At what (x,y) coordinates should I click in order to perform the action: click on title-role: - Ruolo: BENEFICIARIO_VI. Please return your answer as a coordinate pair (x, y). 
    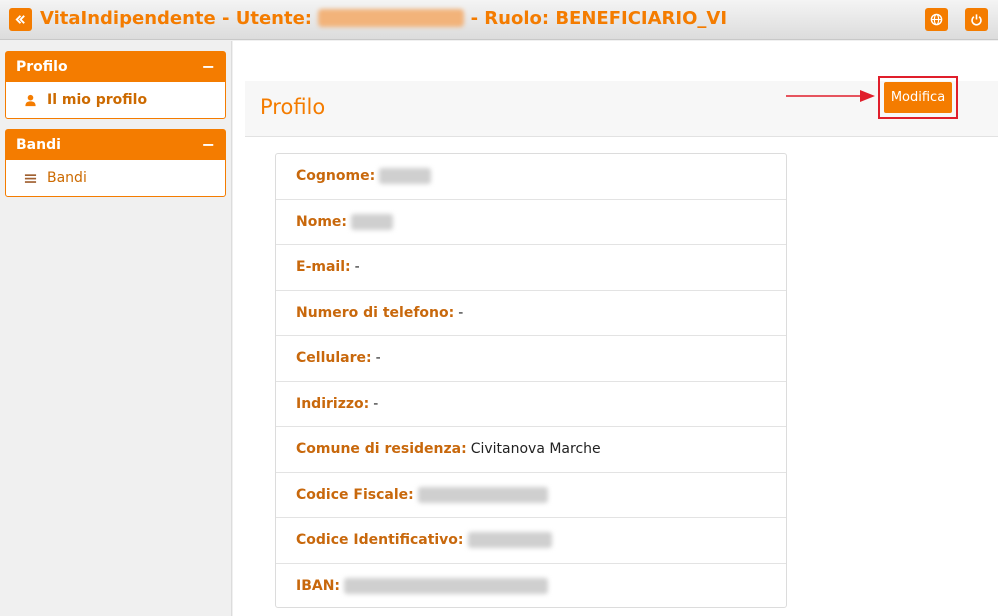
    Looking at the image, I should click on (599, 18).